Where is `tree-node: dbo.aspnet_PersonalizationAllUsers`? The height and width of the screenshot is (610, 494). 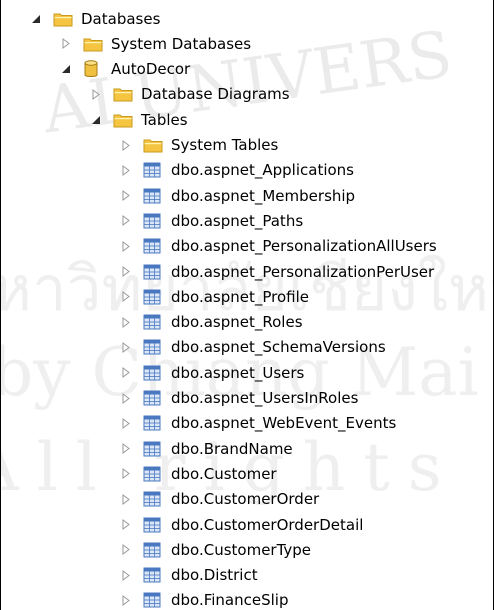
tree-node: dbo.aspnet_PersonalizationAllUsers is located at coordinates (278, 246).